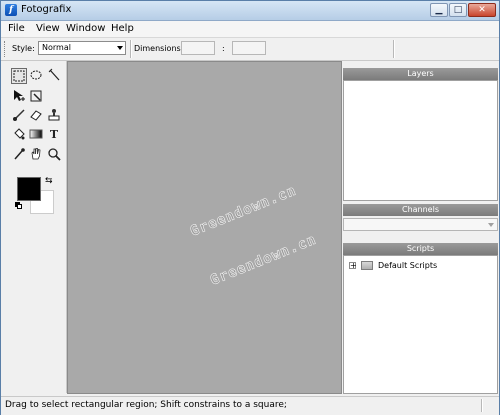 The image size is (500, 415). Describe the element at coordinates (49, 181) in the screenshot. I see `swap-colors-icon: ⇆` at that location.